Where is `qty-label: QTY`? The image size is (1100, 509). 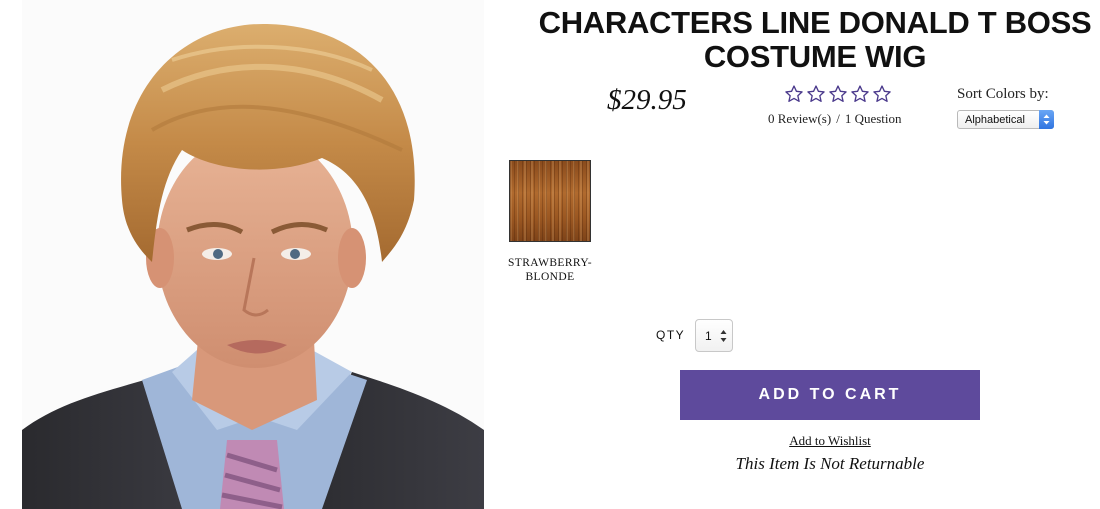
qty-label: QTY is located at coordinates (671, 335).